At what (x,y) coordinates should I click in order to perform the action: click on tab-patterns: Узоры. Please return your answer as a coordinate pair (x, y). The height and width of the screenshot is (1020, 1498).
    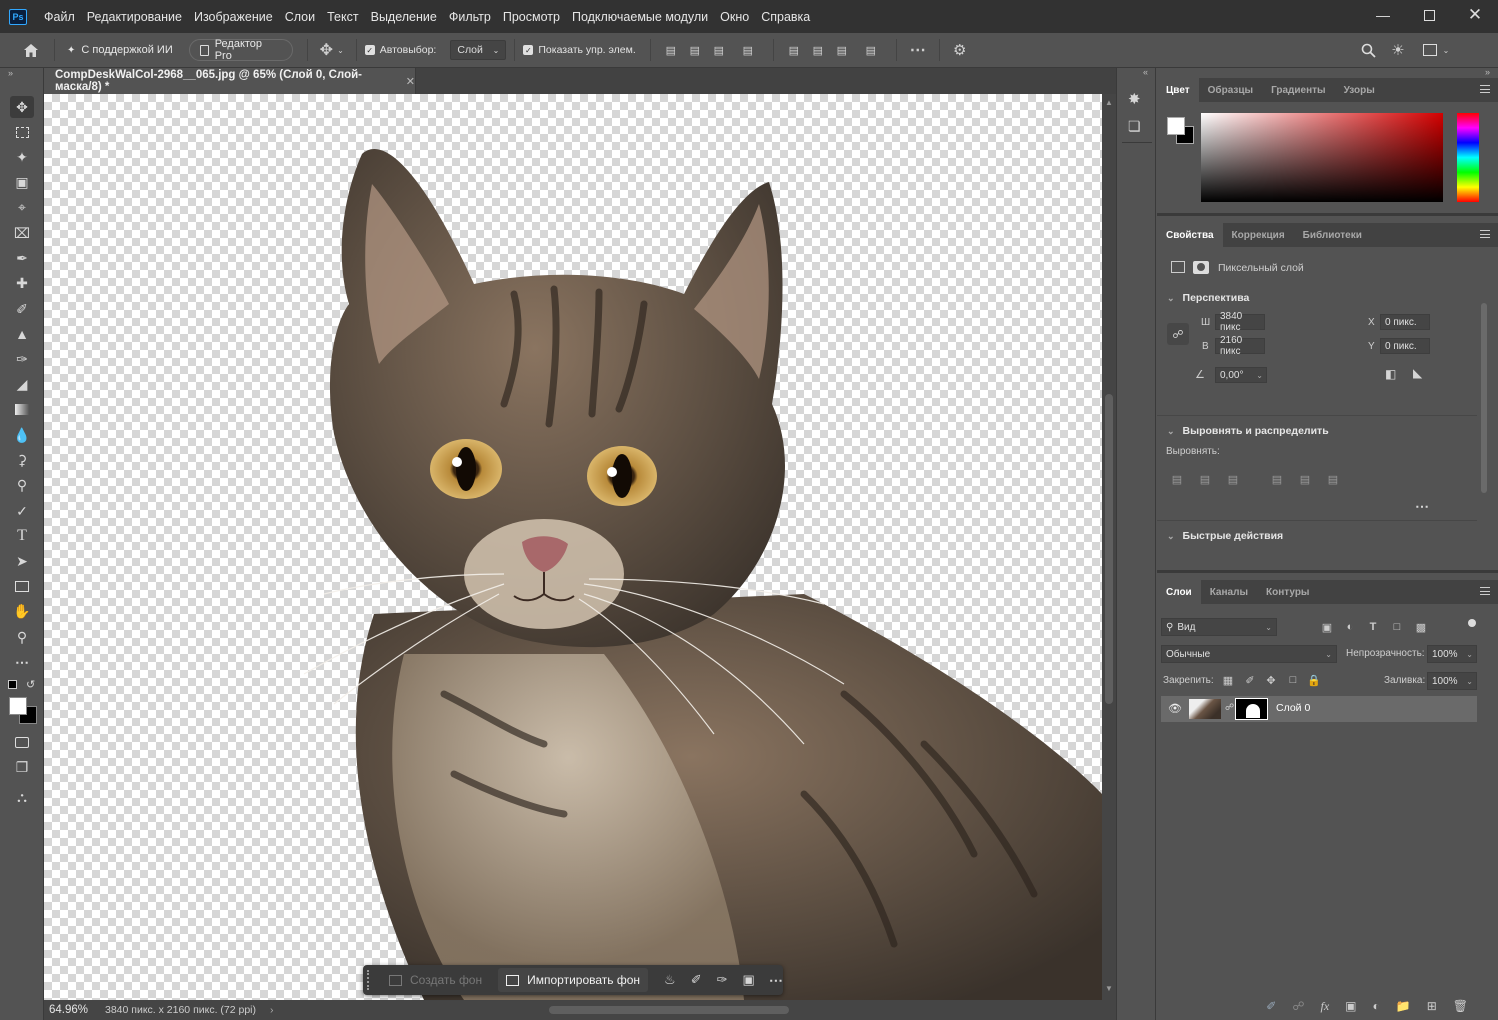
    Looking at the image, I should click on (1359, 90).